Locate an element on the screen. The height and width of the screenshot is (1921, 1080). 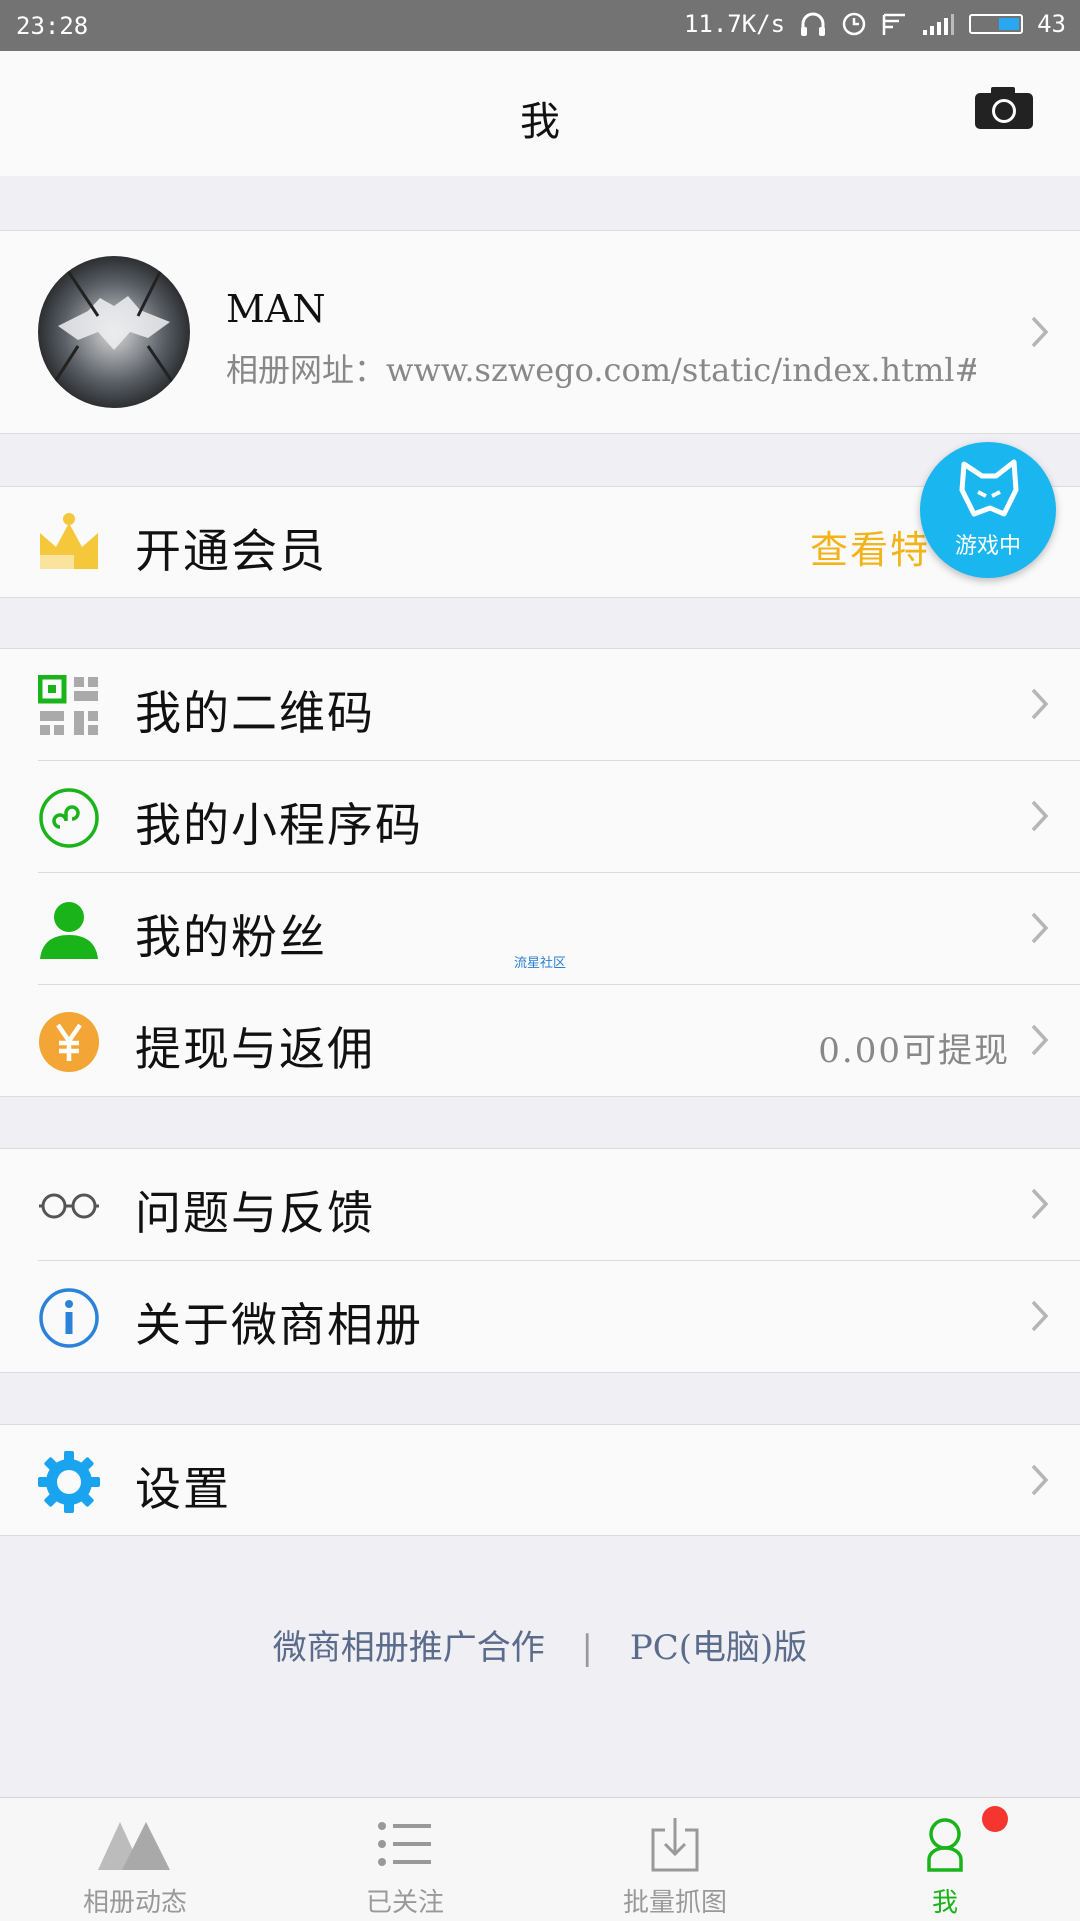
battery-level: 43 is located at coordinates (1051, 24).